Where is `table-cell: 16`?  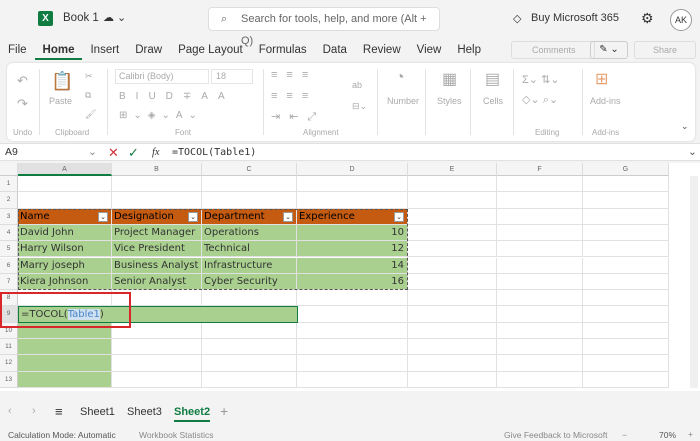 table-cell: 16 is located at coordinates (352, 282).